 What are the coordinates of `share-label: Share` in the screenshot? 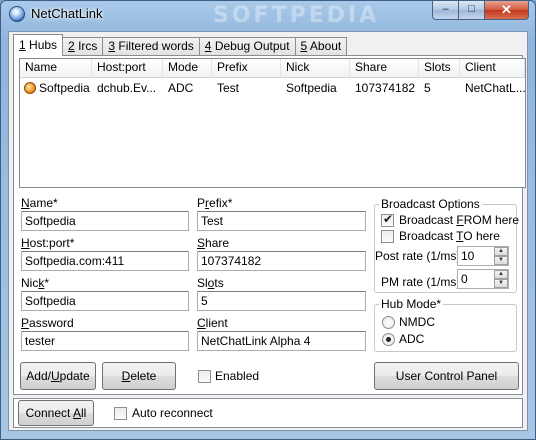 It's located at (213, 243).